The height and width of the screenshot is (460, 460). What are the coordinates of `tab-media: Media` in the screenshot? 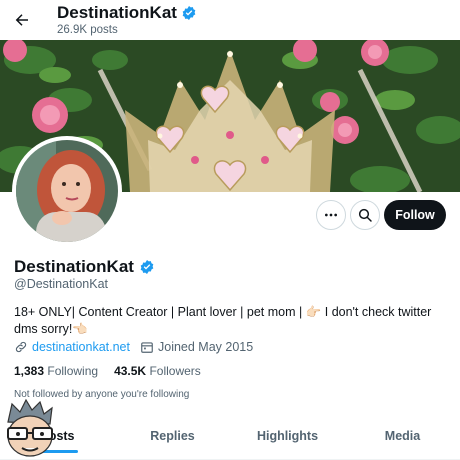 It's located at (402, 438).